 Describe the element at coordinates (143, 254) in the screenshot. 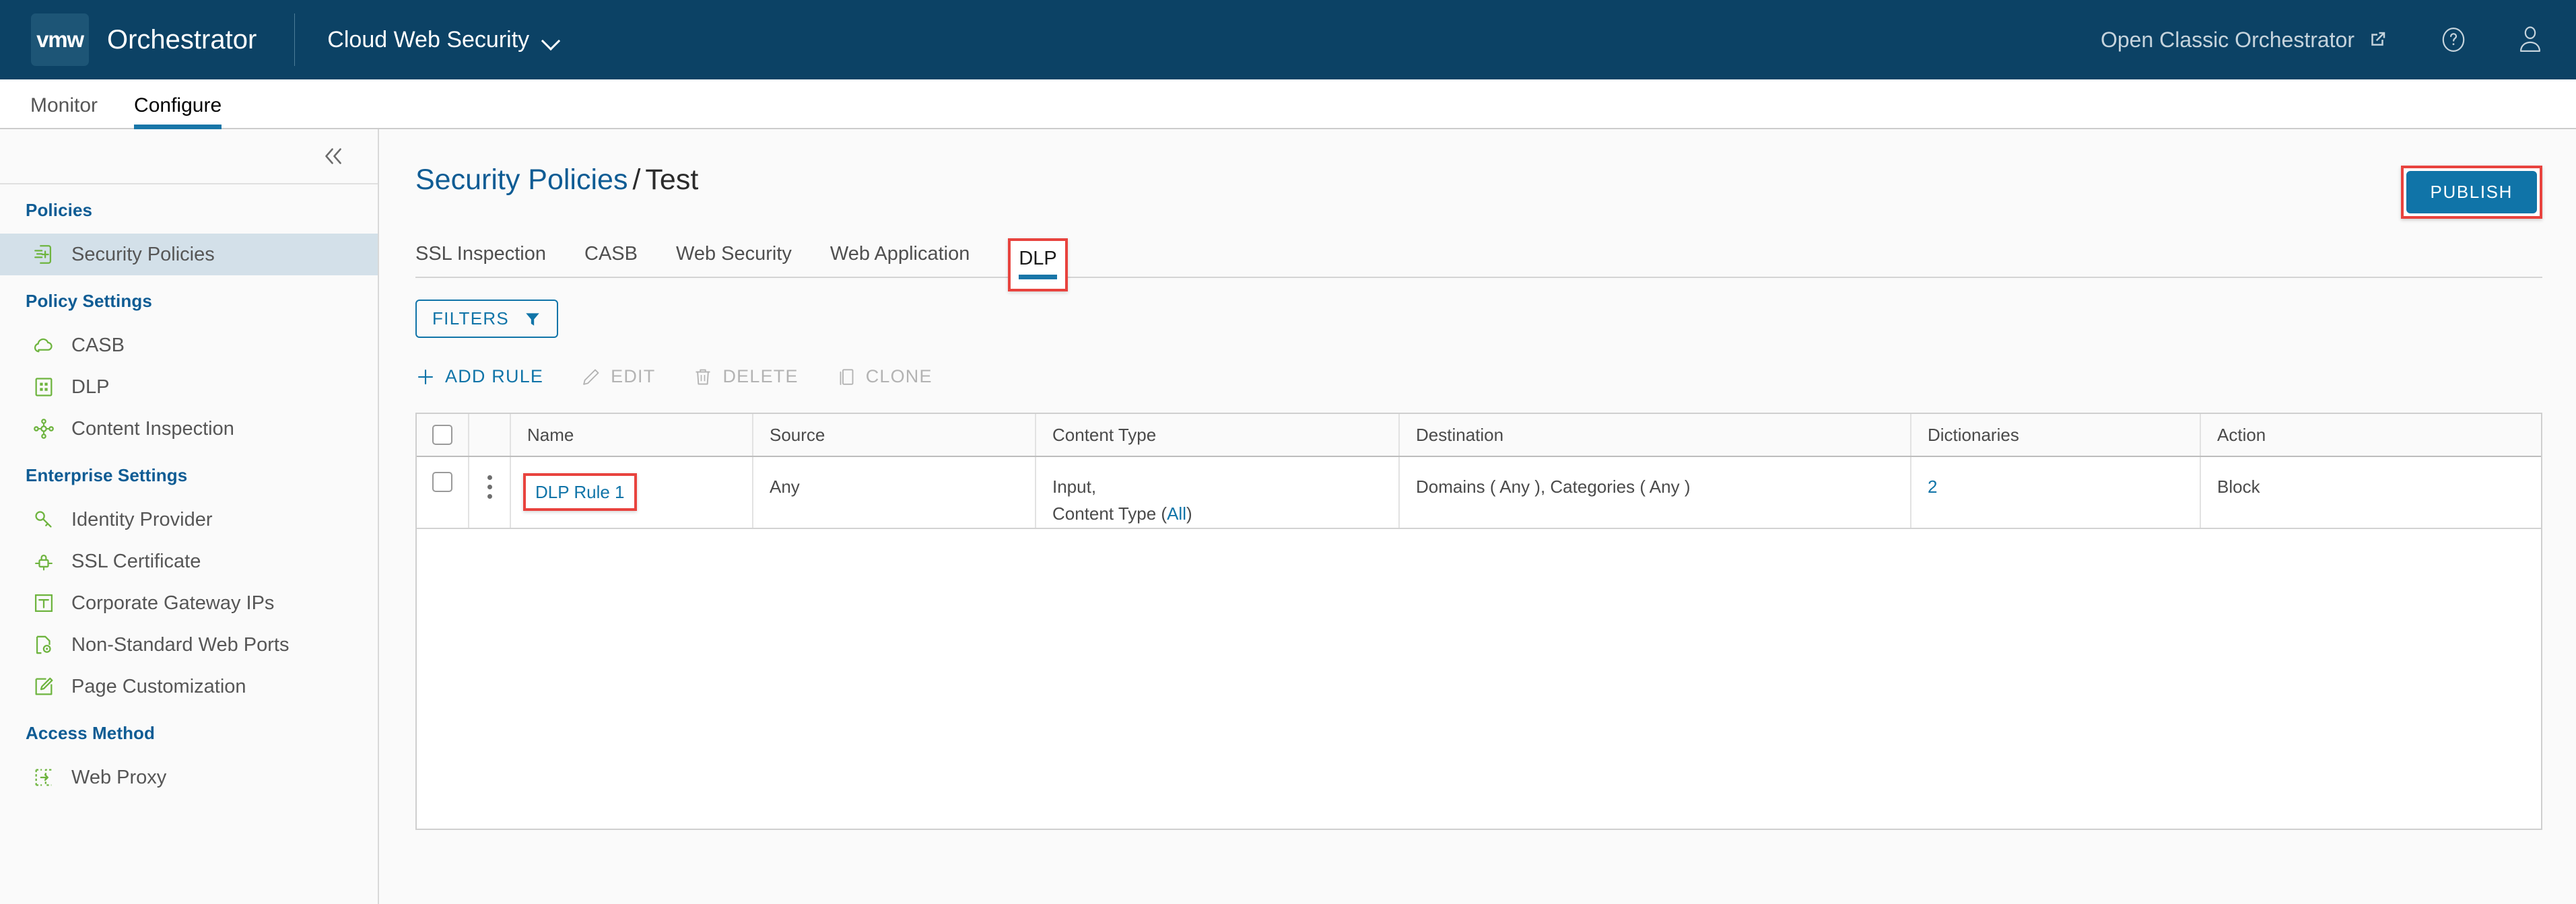

I see `sidebar-item-label: Security Policies` at that location.